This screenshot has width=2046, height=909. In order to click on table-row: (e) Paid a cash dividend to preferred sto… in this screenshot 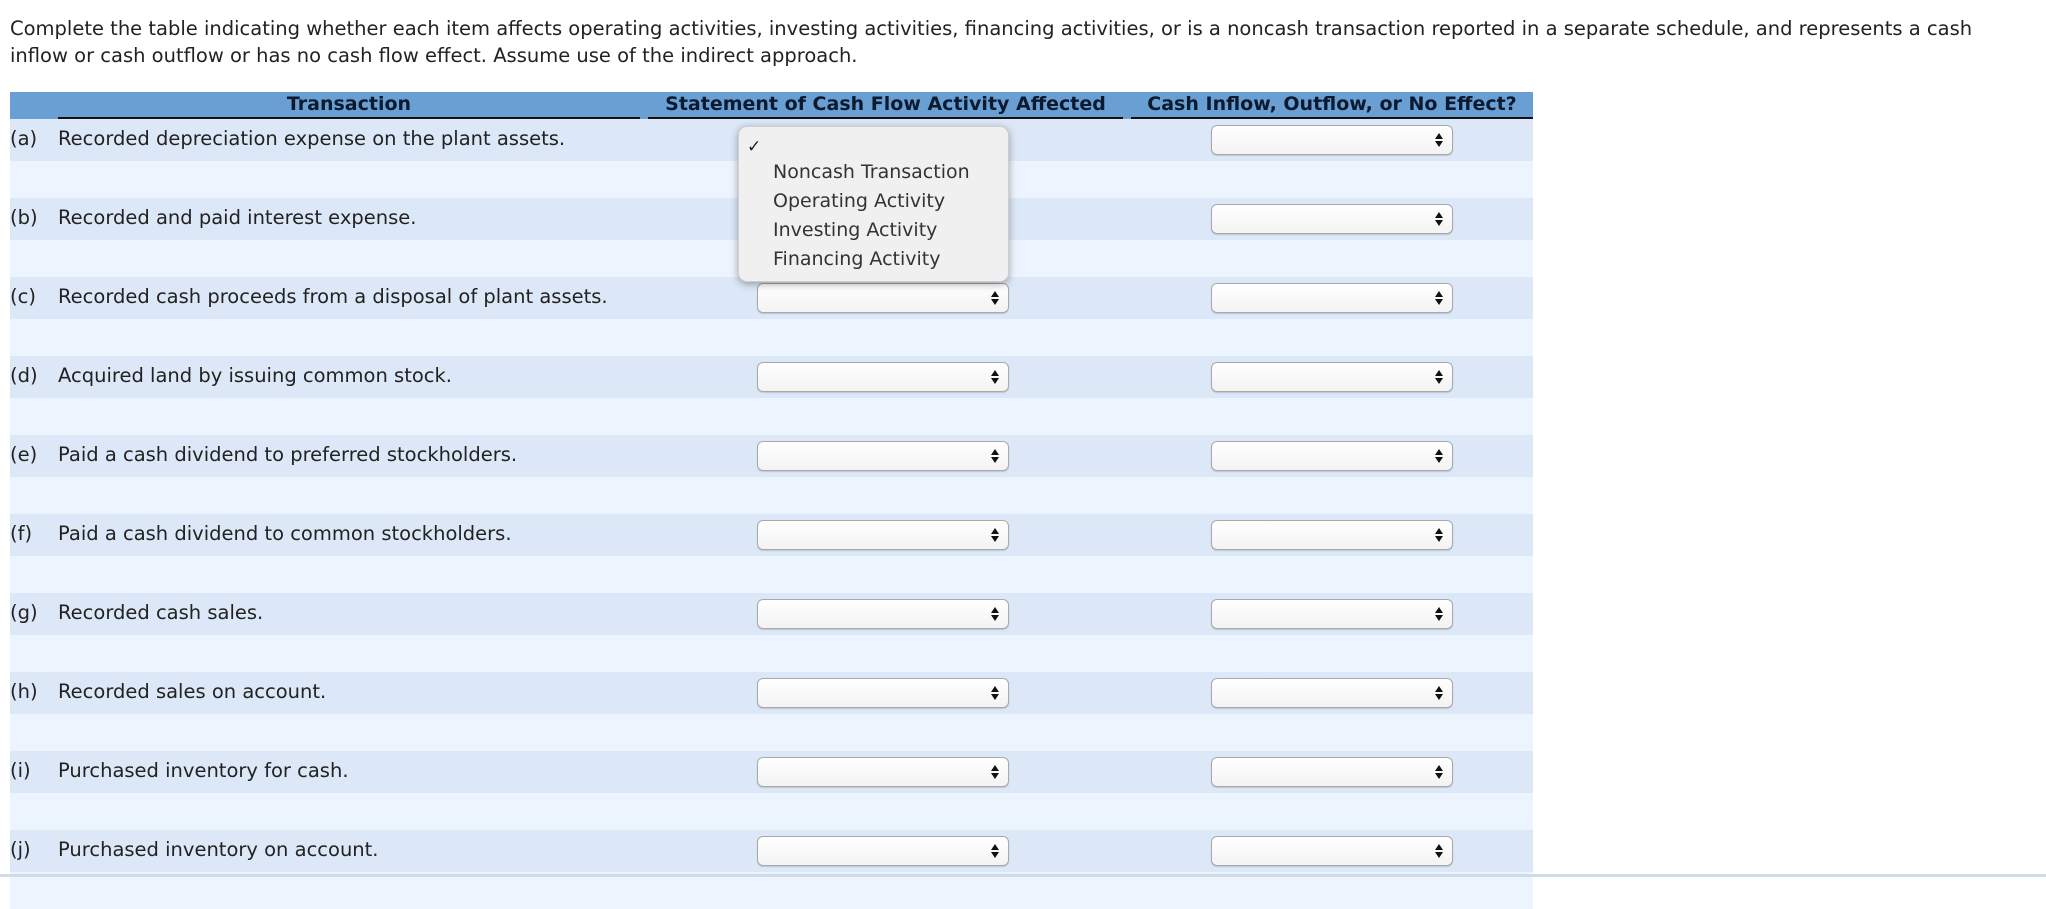, I will do `click(771, 474)`.